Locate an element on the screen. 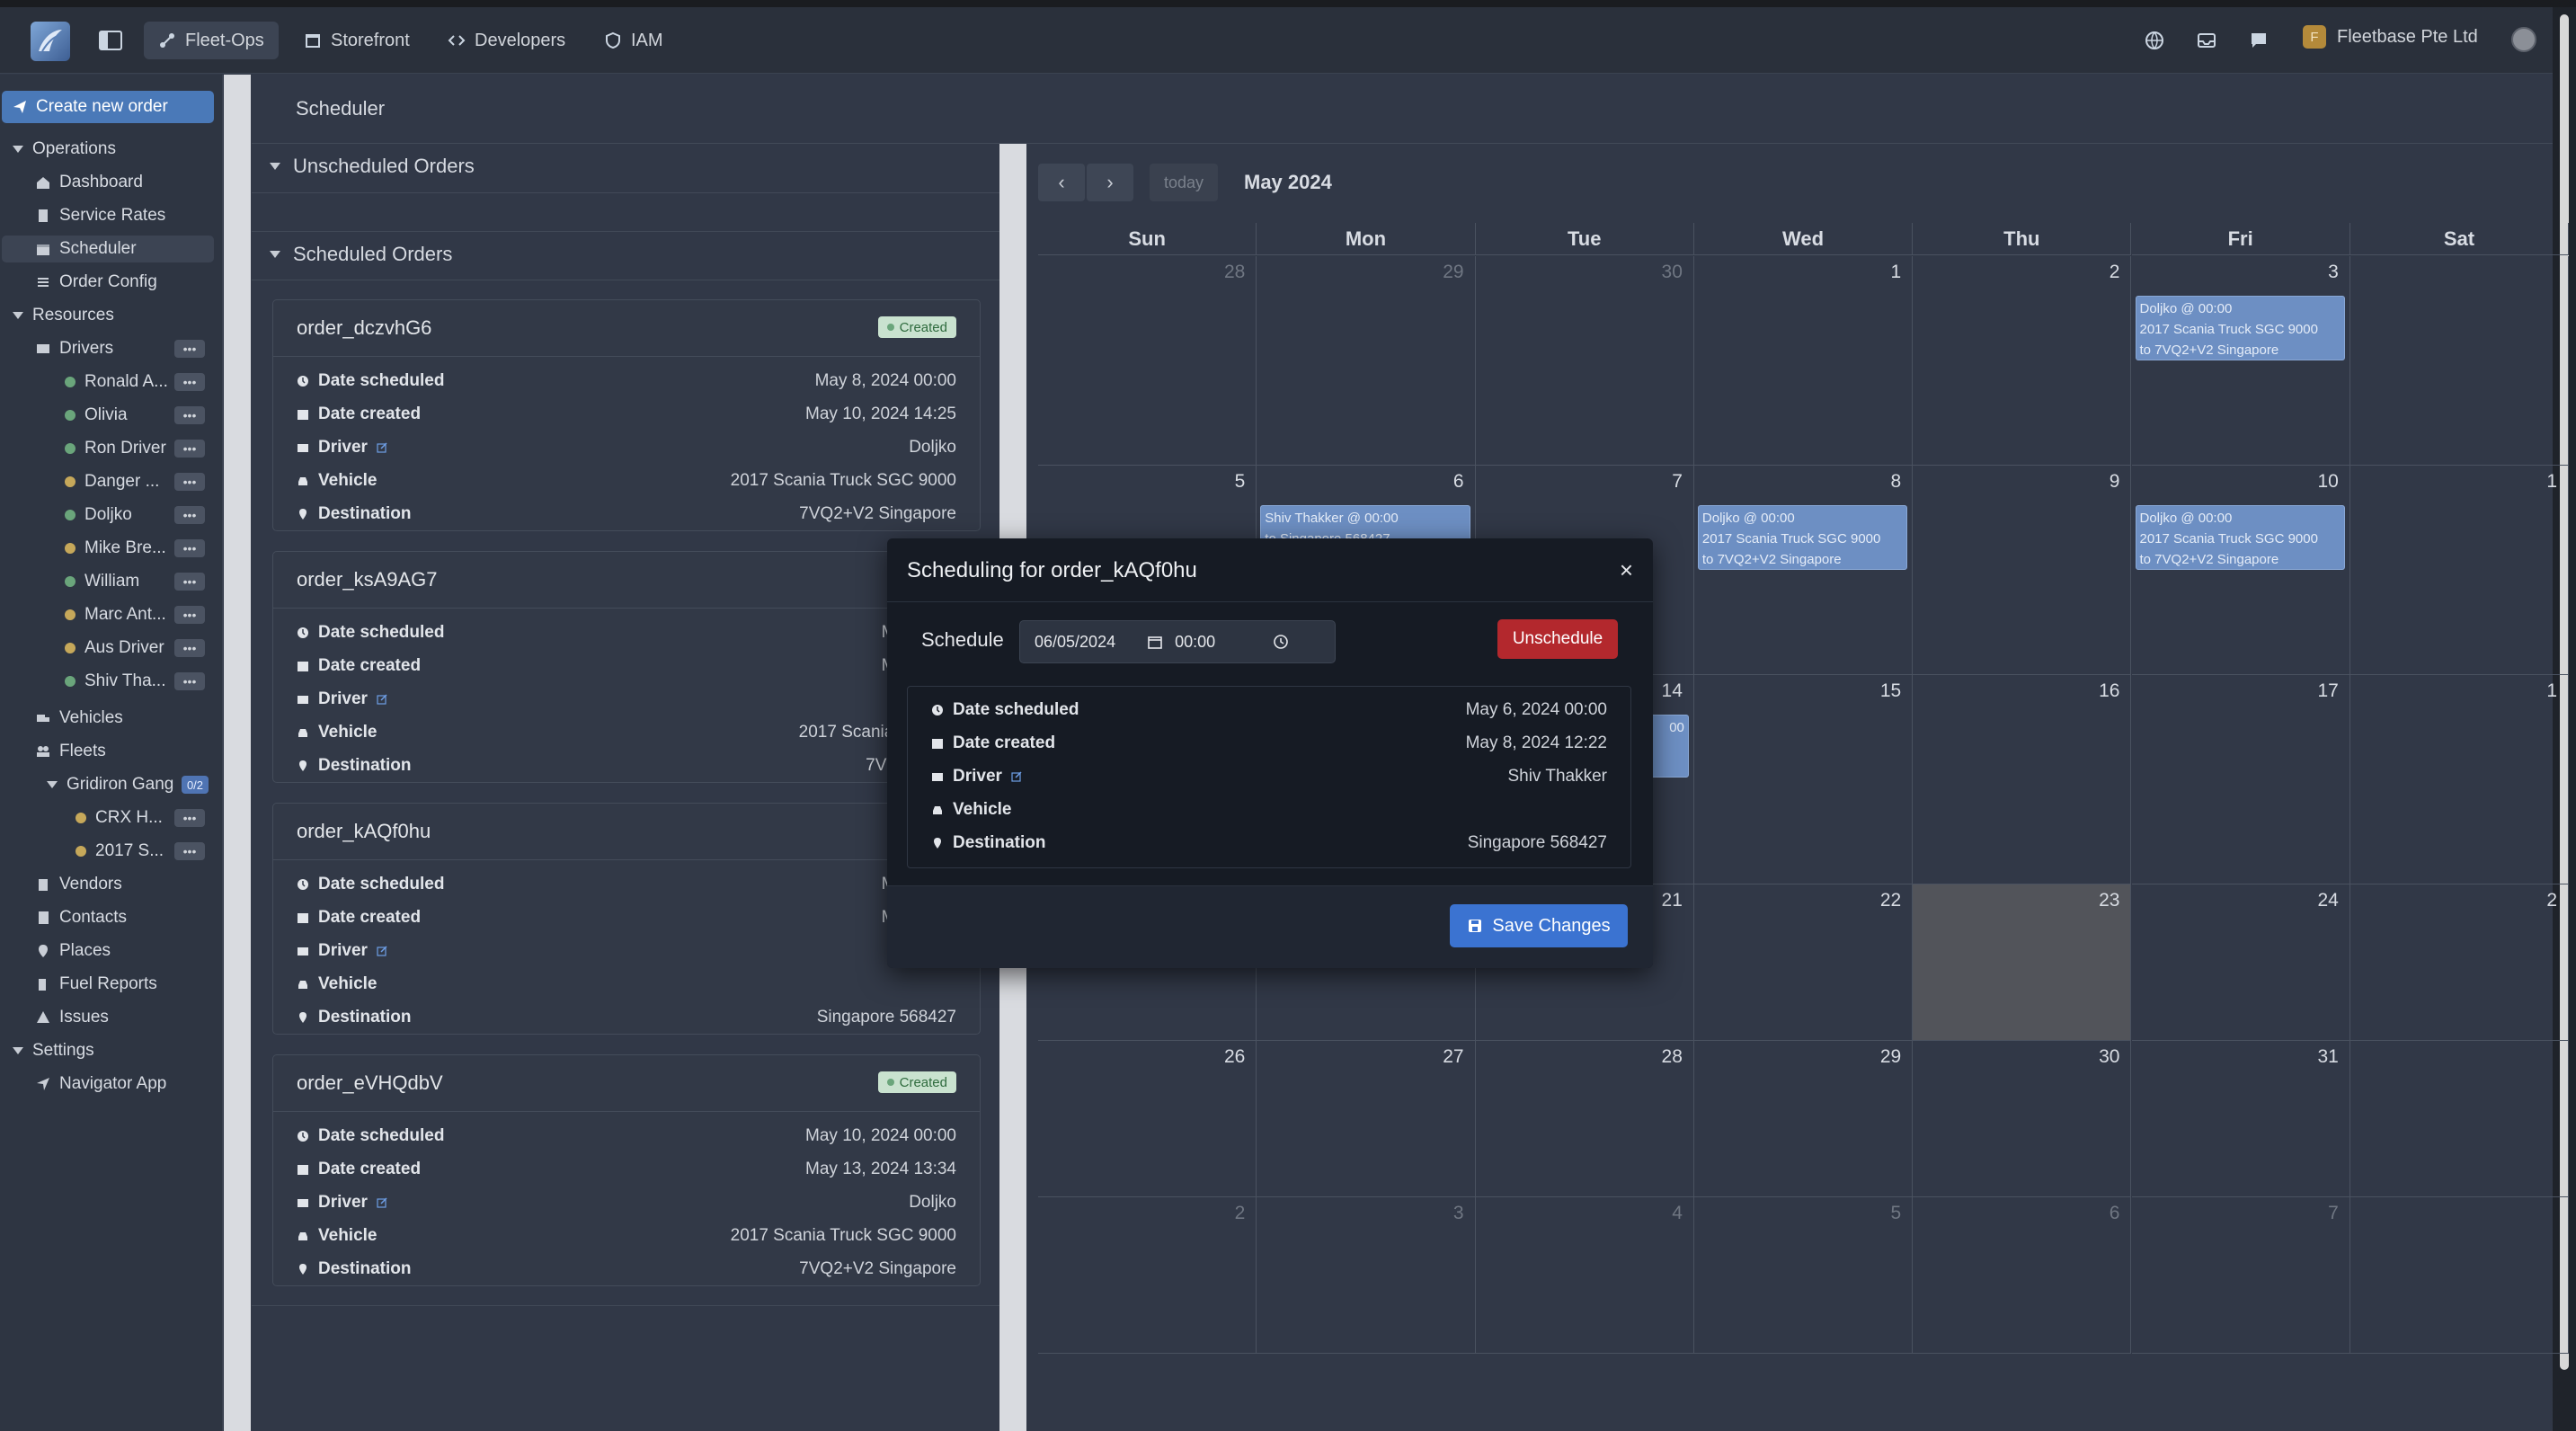 The image size is (2576, 1431). sidebar-item-driver: Ron Driver is located at coordinates (115, 448).